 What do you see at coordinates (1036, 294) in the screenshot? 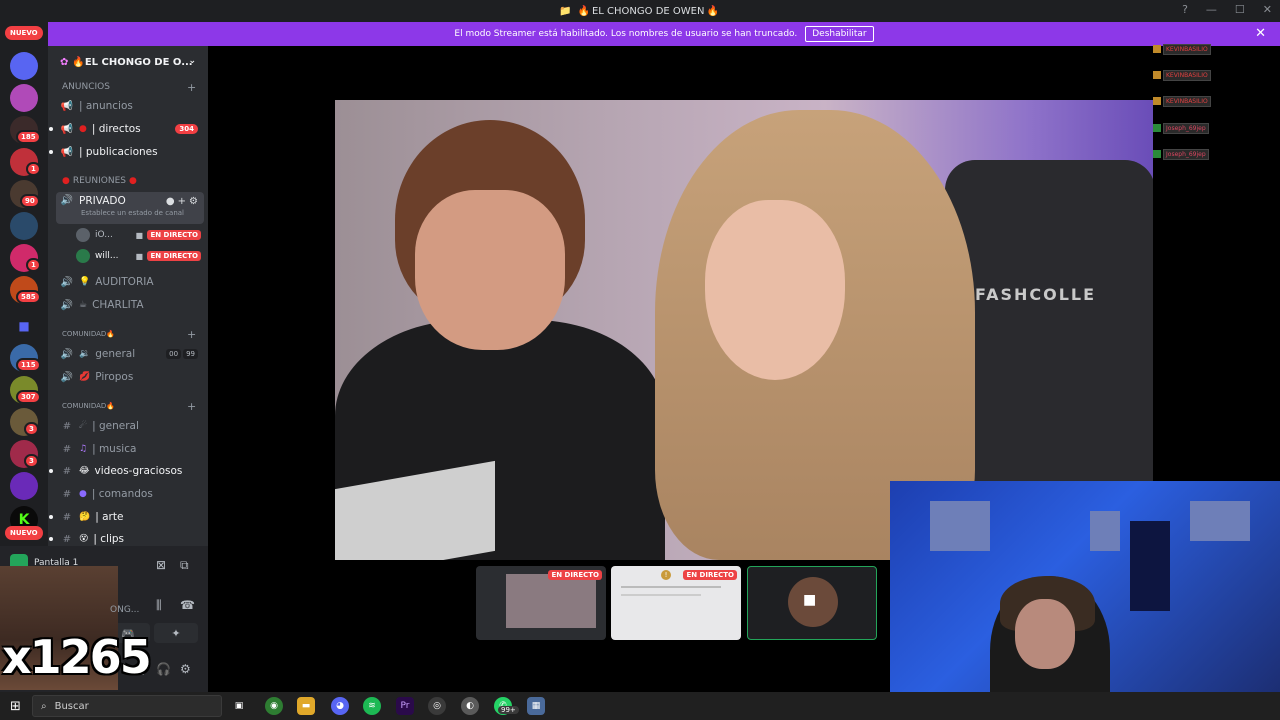
I see `chair-brand-text: FASHCOLLE` at bounding box center [1036, 294].